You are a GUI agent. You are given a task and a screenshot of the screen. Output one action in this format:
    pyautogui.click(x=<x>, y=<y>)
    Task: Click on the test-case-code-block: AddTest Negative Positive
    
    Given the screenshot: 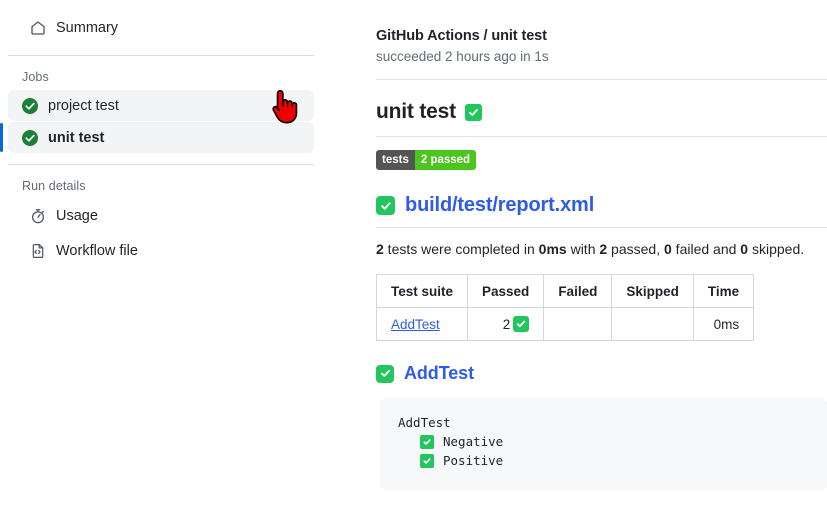 What is the action you would take?
    pyautogui.click(x=603, y=444)
    